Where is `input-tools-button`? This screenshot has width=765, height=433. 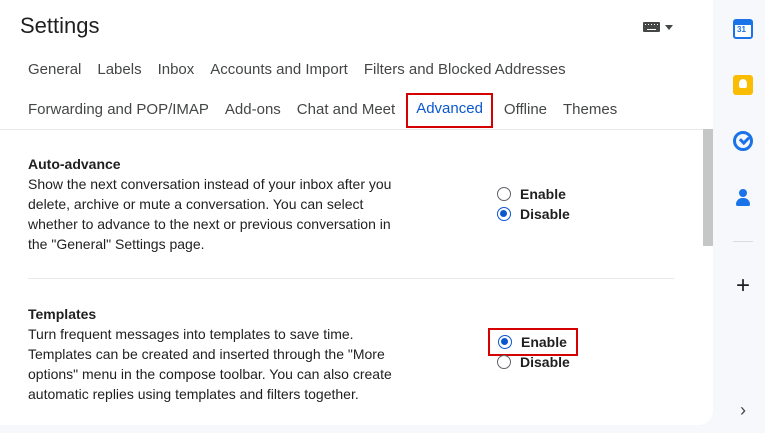 input-tools-button is located at coordinates (661, 27).